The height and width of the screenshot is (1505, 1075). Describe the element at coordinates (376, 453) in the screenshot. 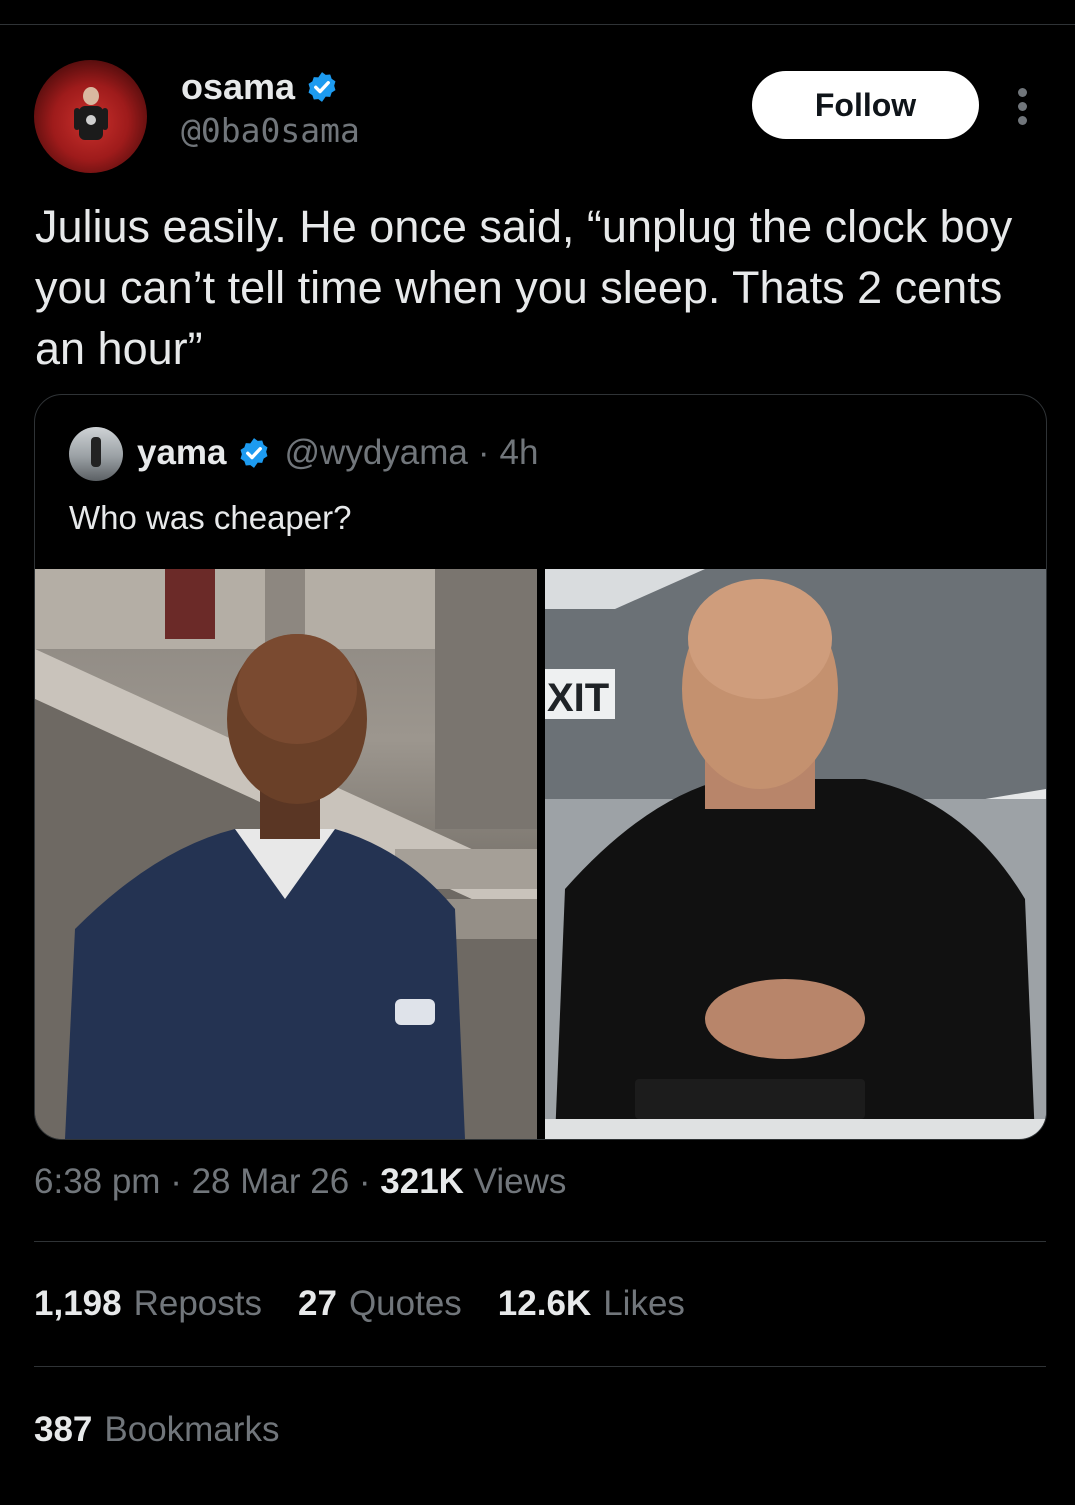

I see `quoted-author-handle: @wydyama` at that location.